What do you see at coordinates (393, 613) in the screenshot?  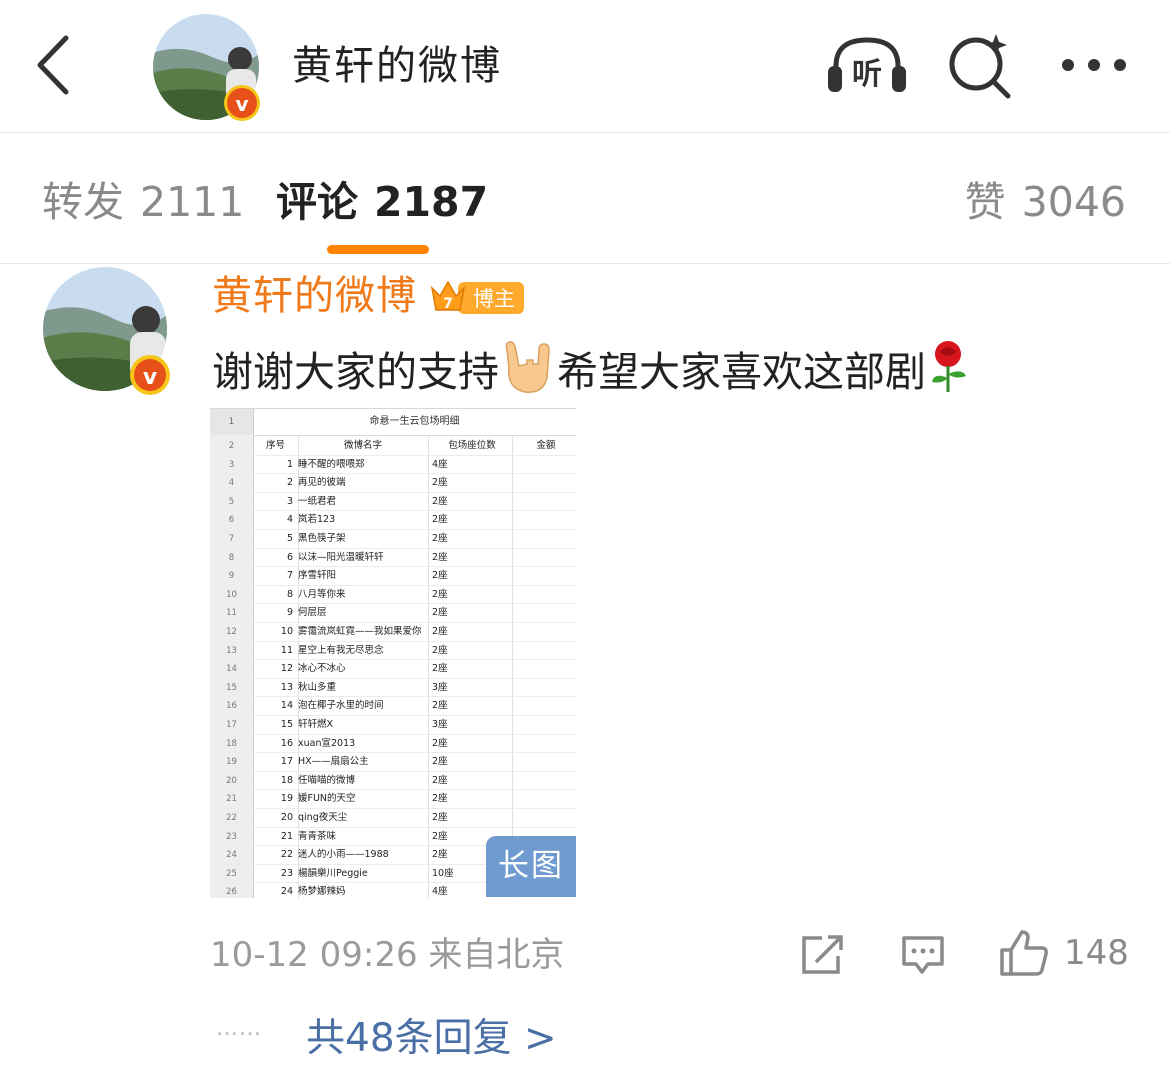 I see `sheet-row: 11 9 何层层 2座` at bounding box center [393, 613].